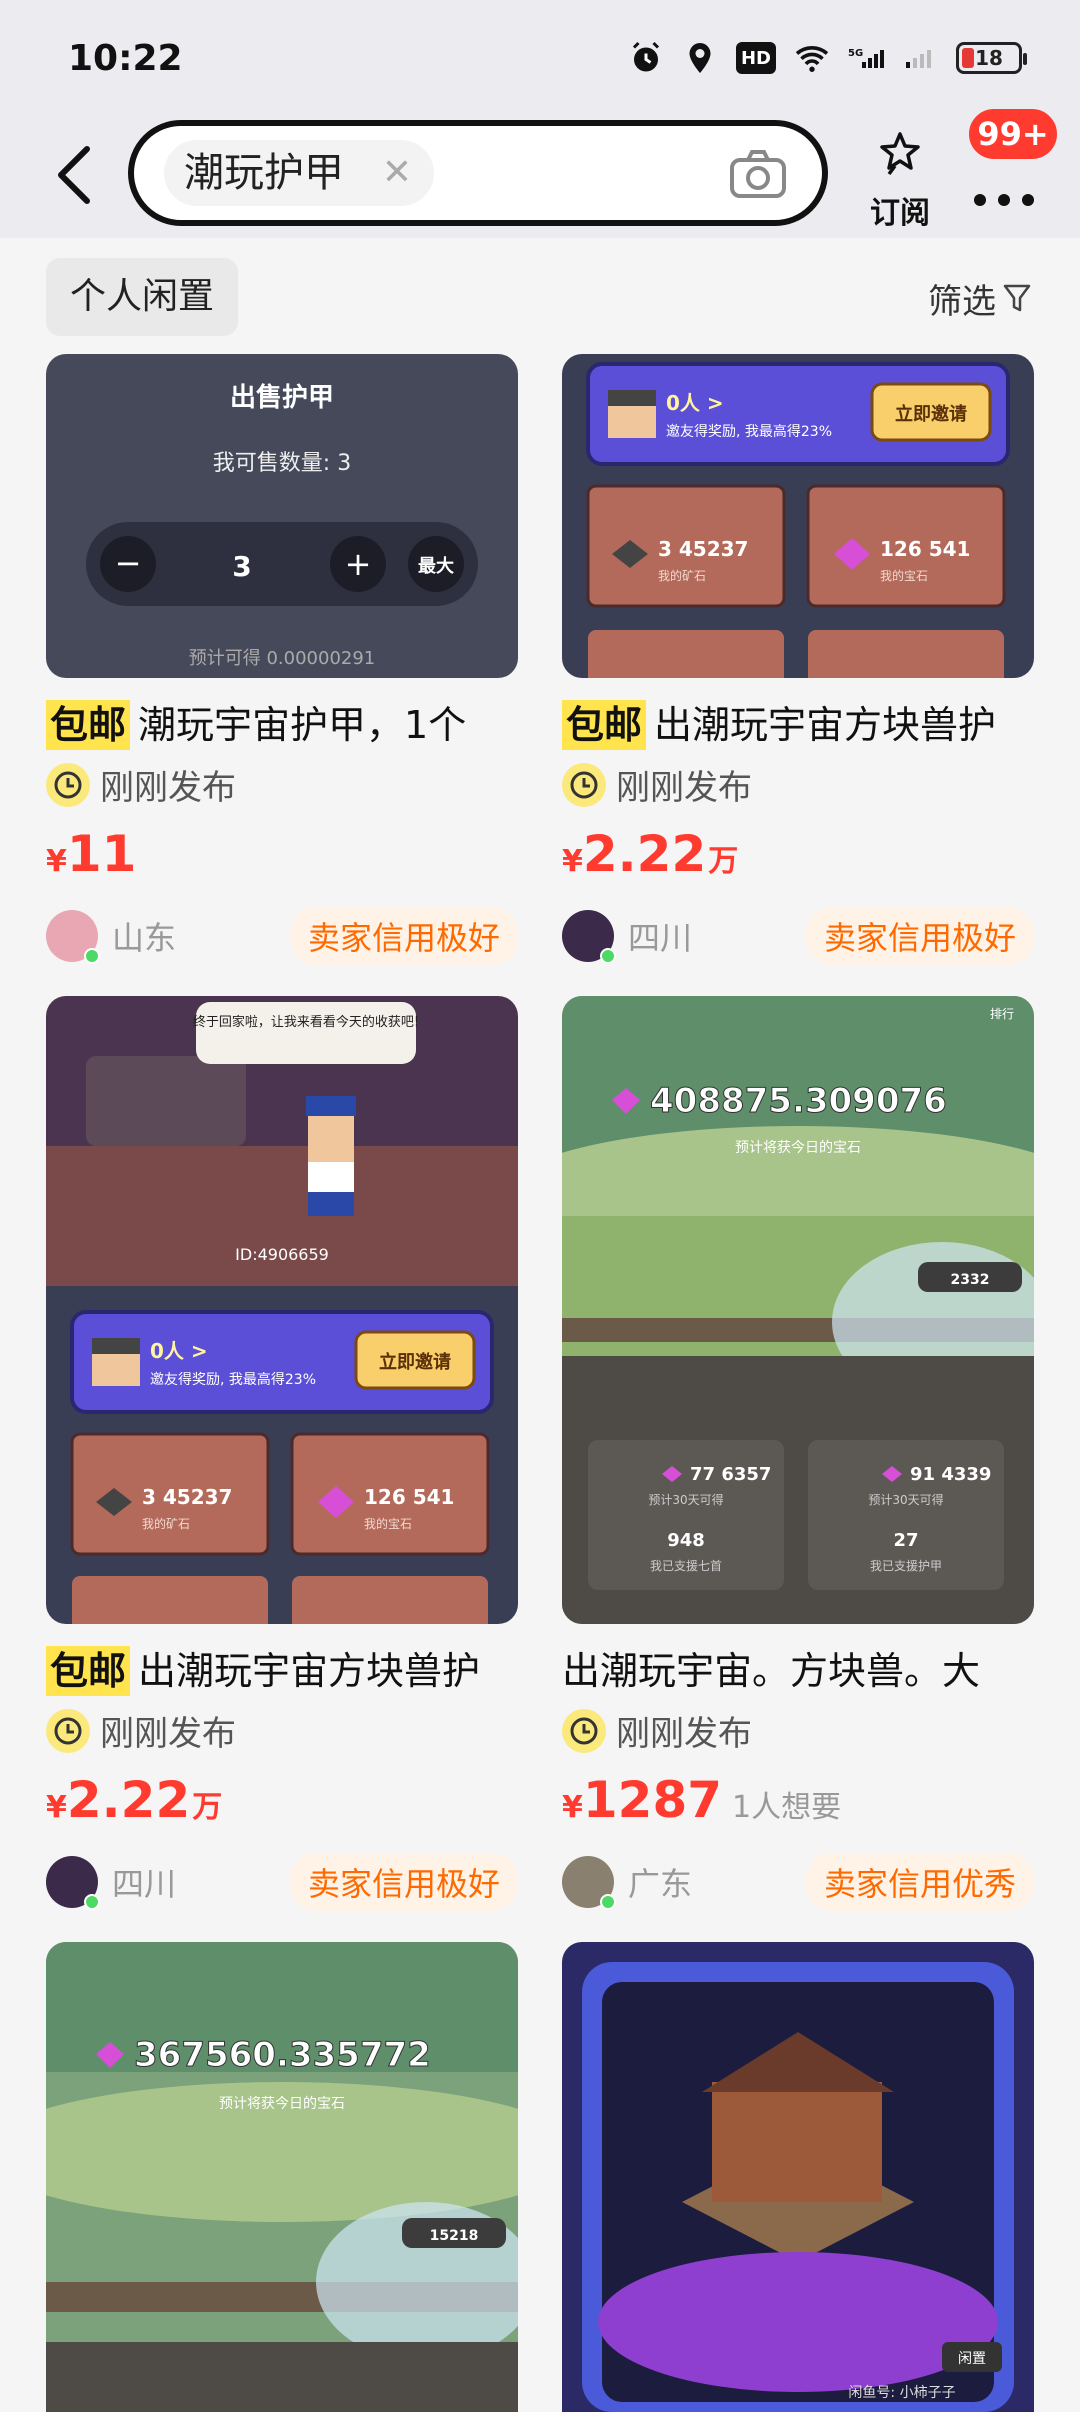  Describe the element at coordinates (798, 1882) in the screenshot. I see `seller-row: 广东 卖家信用优秀` at that location.